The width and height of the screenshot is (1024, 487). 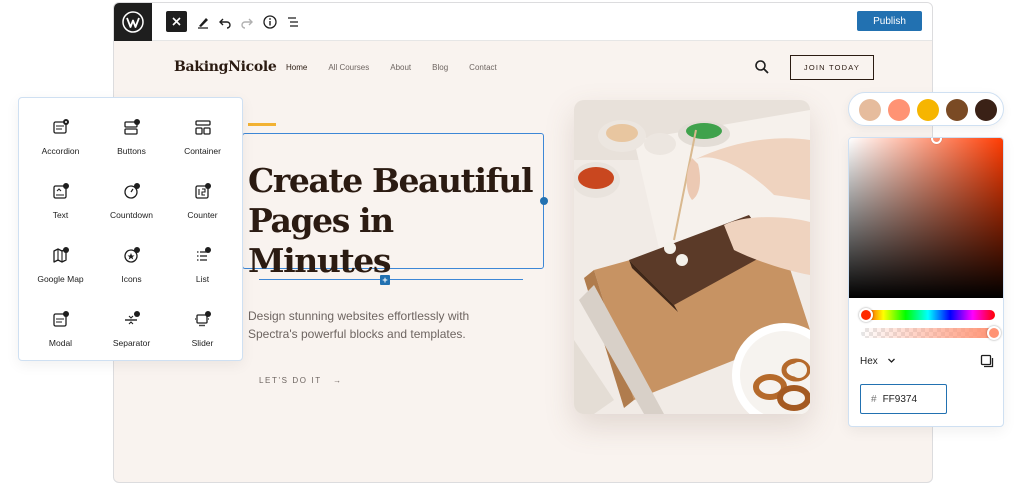 I want to click on undo-icon, so click(x=225, y=22).